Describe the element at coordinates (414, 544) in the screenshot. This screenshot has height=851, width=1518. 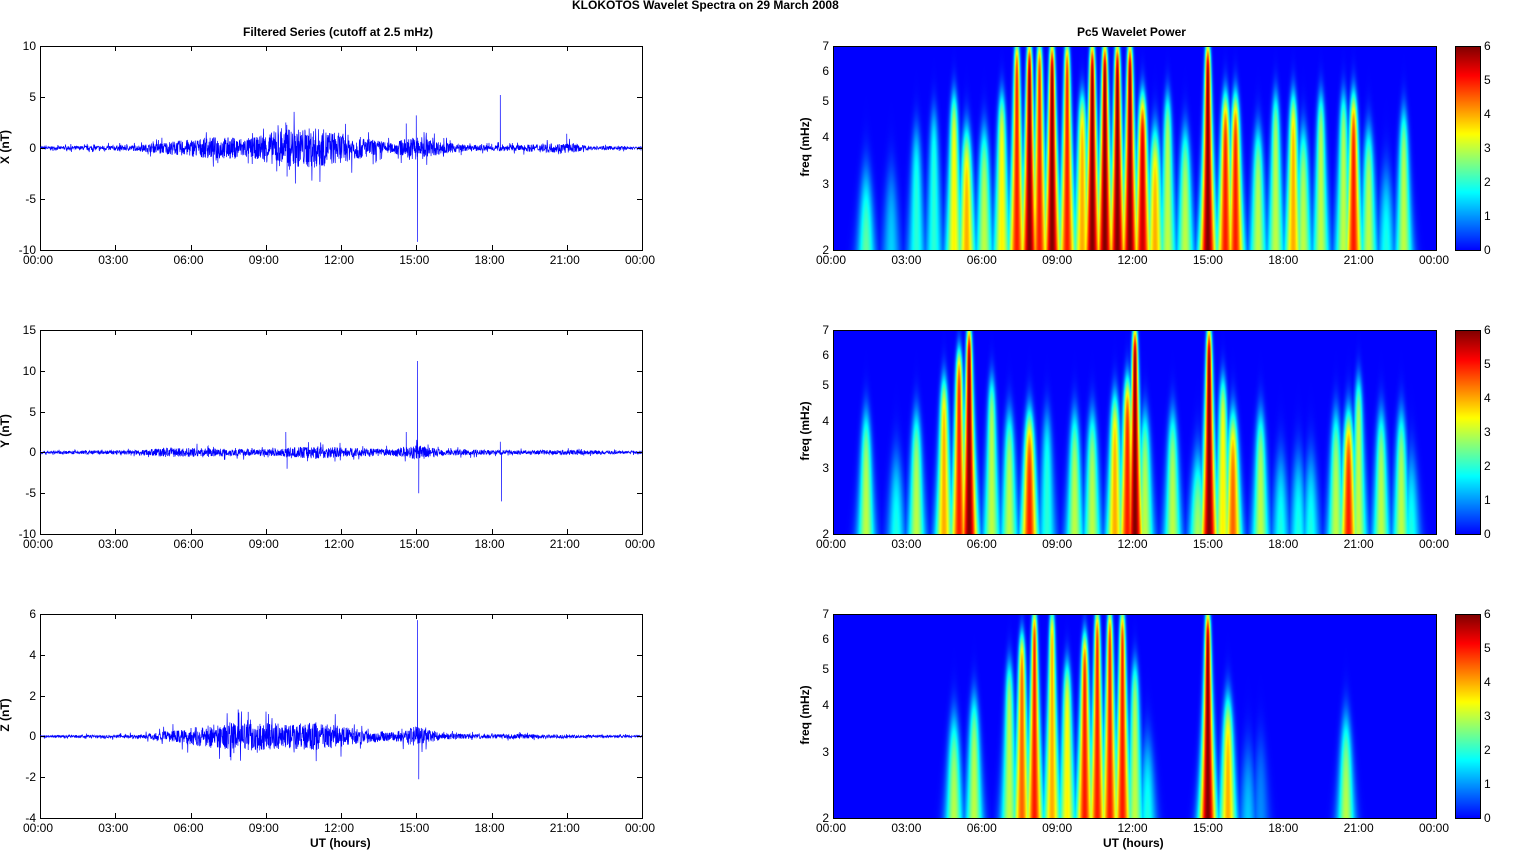
I see `xtick-label: 15:00` at that location.